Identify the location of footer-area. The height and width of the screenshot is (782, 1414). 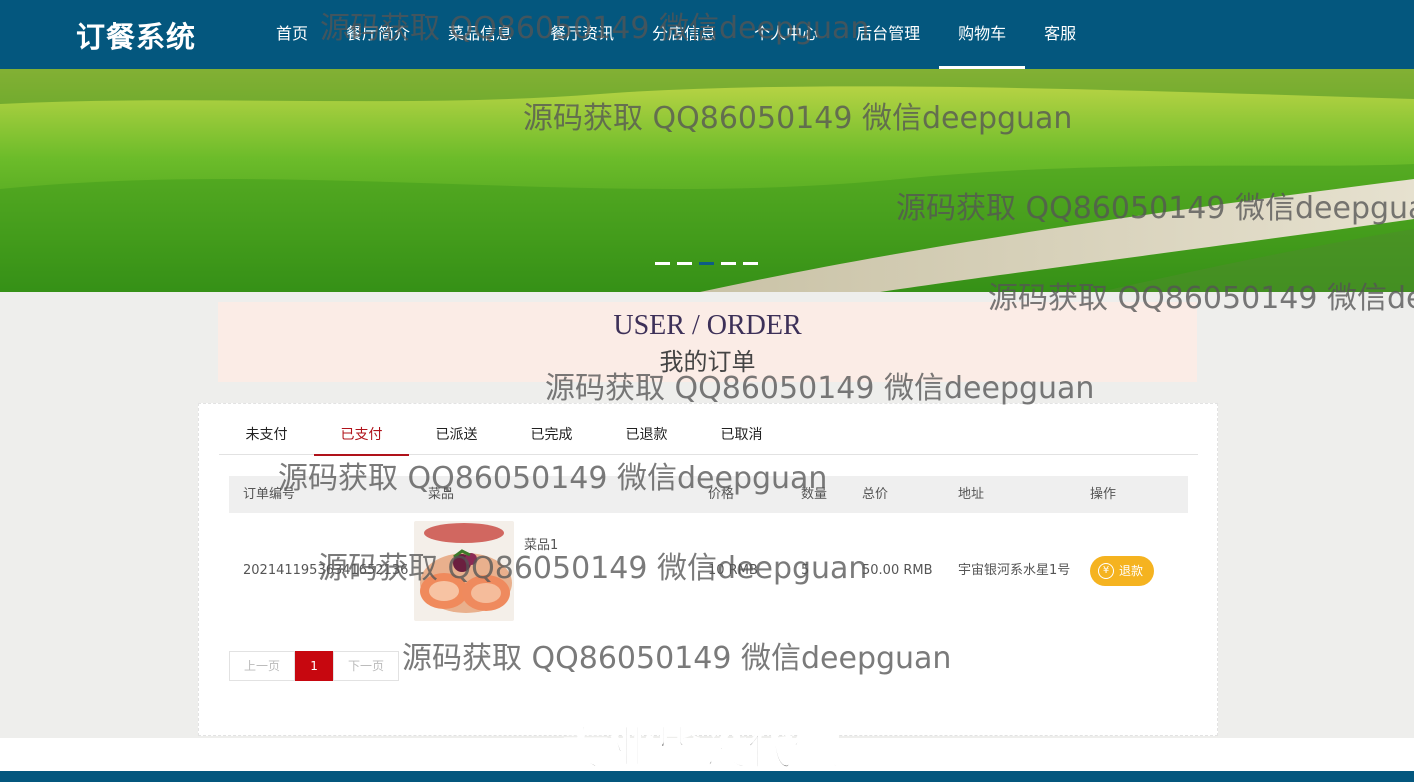
(707, 754).